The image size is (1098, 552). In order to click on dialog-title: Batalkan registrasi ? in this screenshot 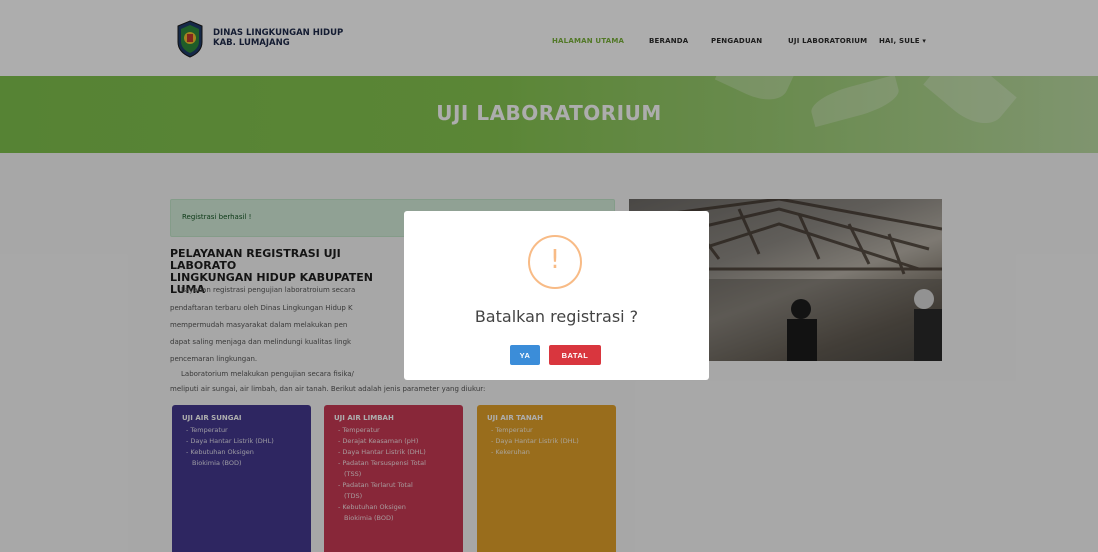, I will do `click(556, 316)`.